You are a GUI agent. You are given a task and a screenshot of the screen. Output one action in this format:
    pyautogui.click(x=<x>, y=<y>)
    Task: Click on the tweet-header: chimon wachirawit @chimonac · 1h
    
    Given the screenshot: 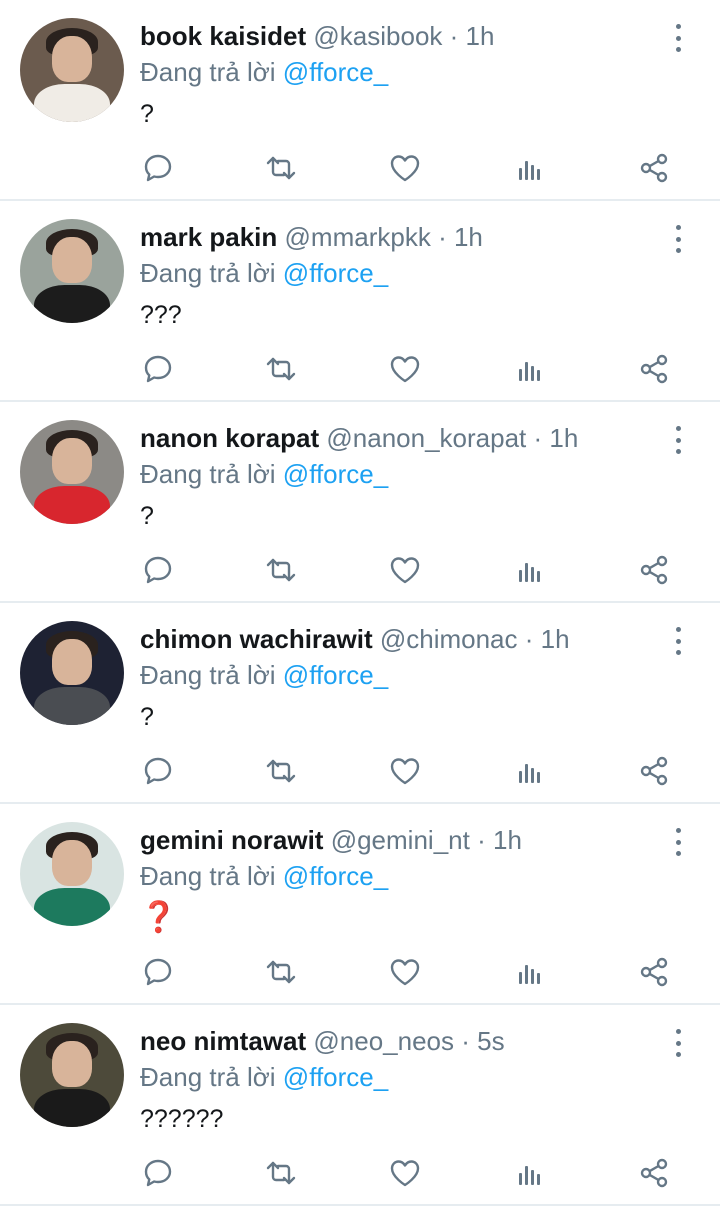 What is the action you would take?
    pyautogui.click(x=400, y=639)
    